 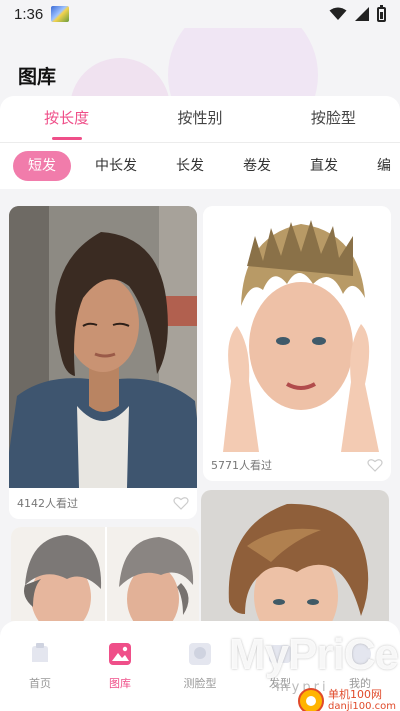 What do you see at coordinates (47, 503) in the screenshot?
I see `view-count: 4142人看过` at bounding box center [47, 503].